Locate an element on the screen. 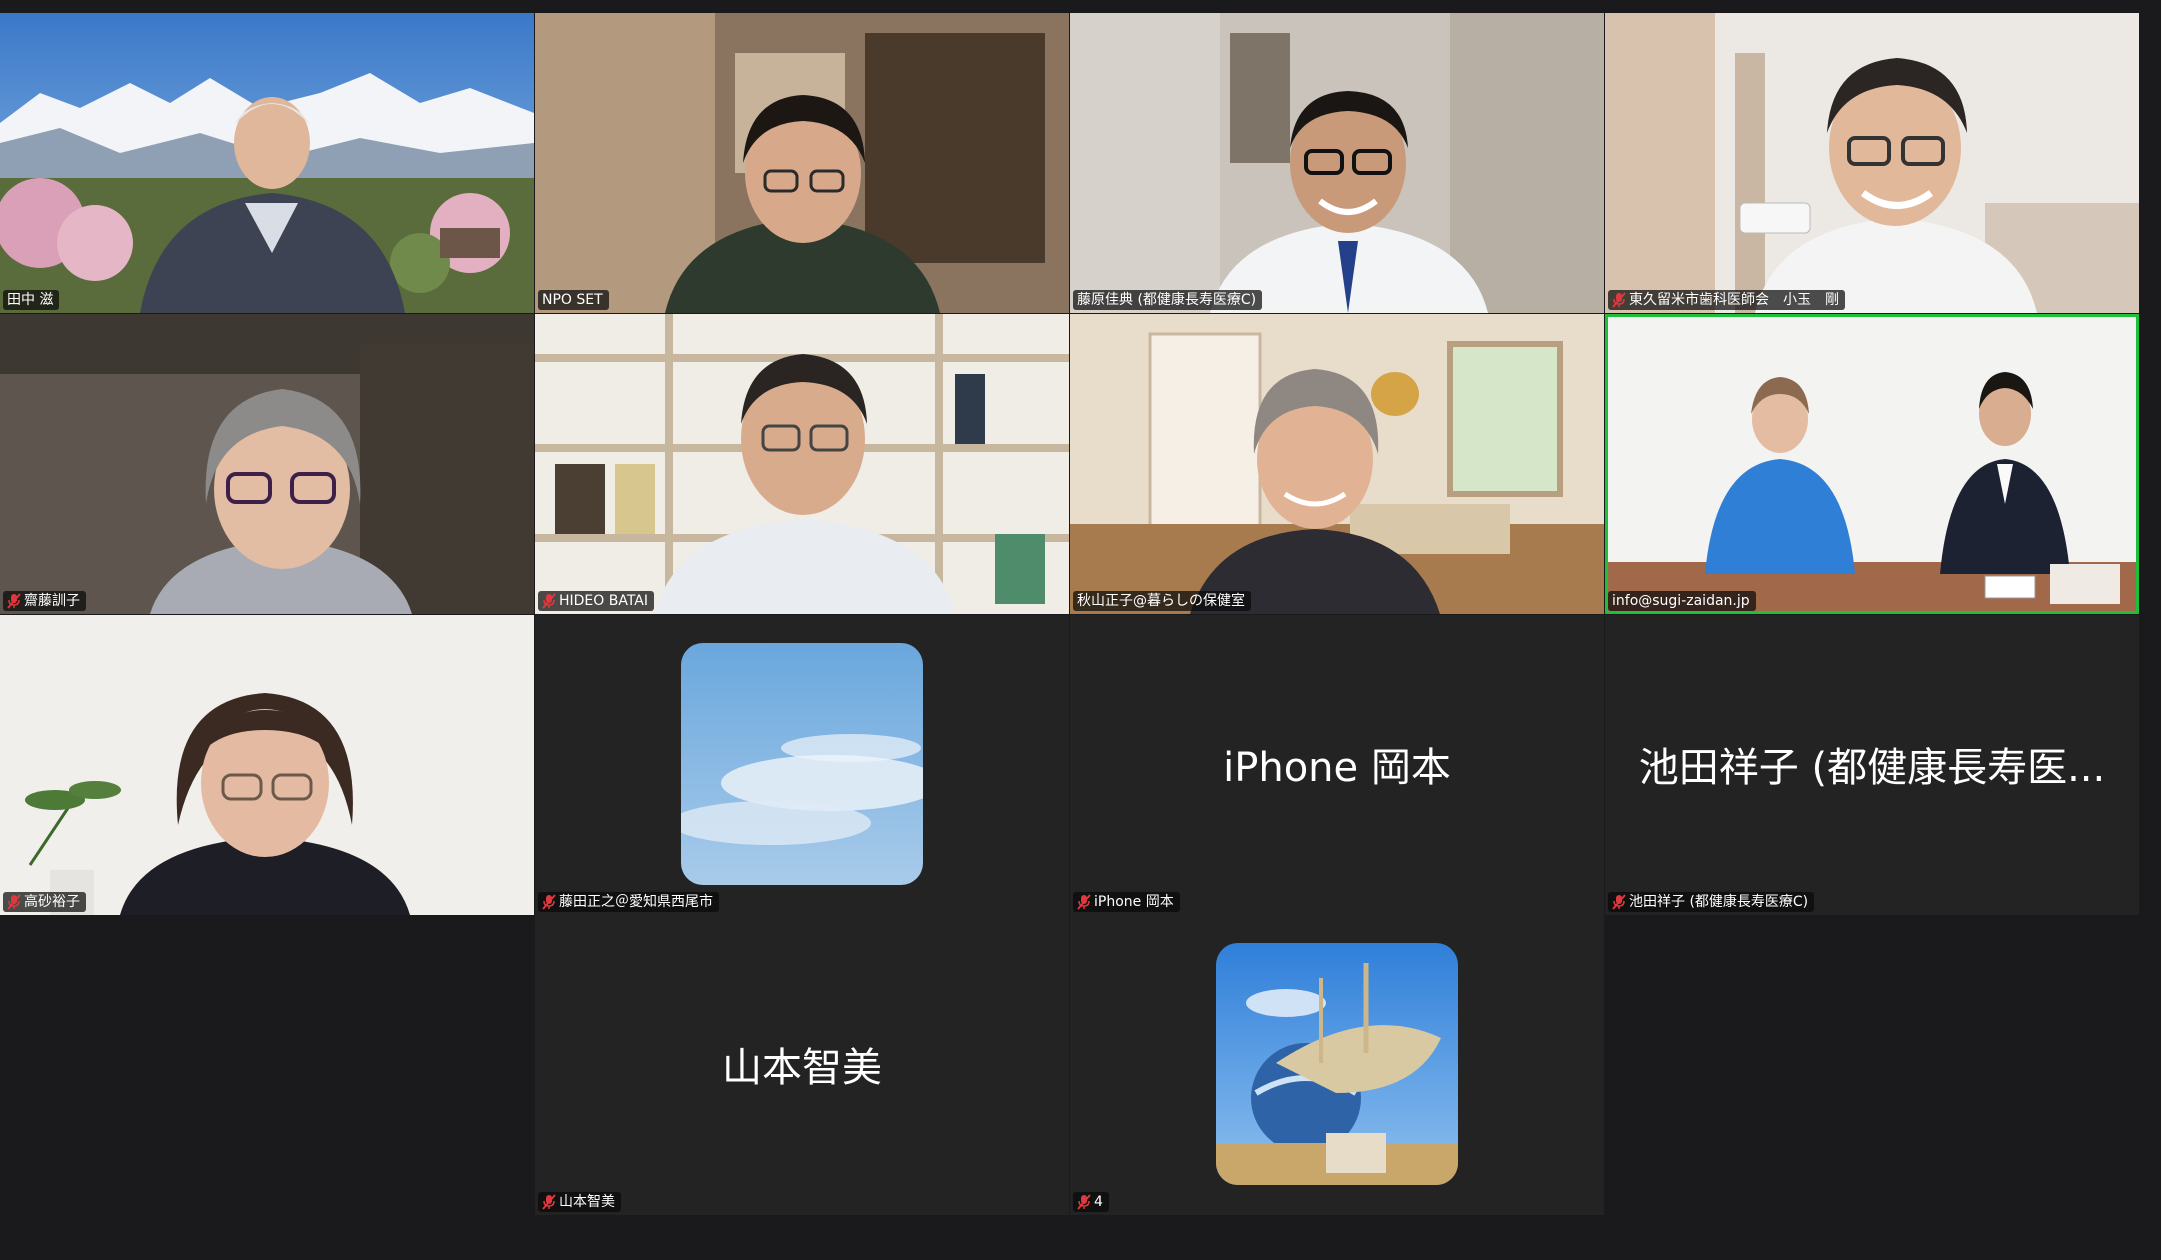 This screenshot has width=2161, height=1260. participant-name: 藤田正之＠愛知県西尾市 is located at coordinates (636, 902).